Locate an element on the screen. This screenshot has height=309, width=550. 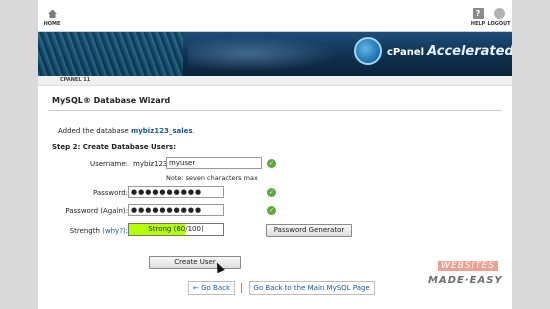
home-icon is located at coordinates (52, 13).